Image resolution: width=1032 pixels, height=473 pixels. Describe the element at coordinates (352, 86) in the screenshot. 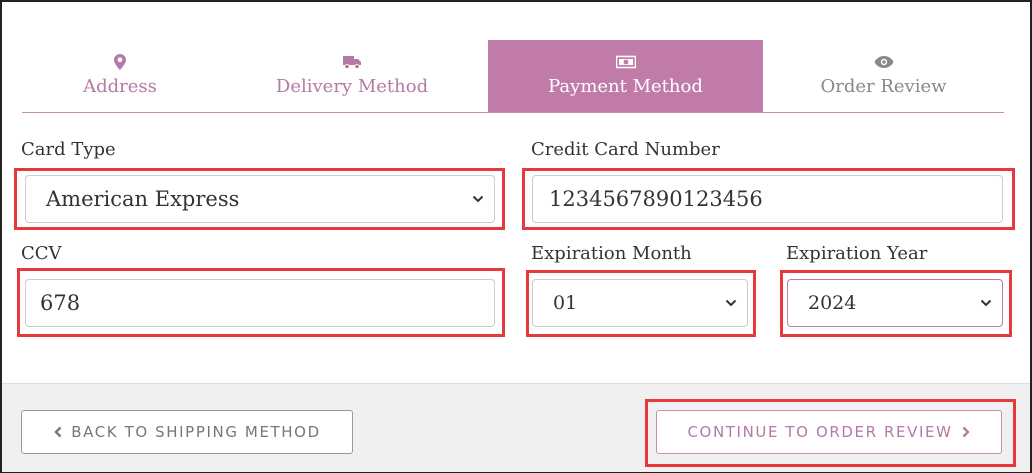

I see `tab-delivery-label: Delivery Method` at that location.